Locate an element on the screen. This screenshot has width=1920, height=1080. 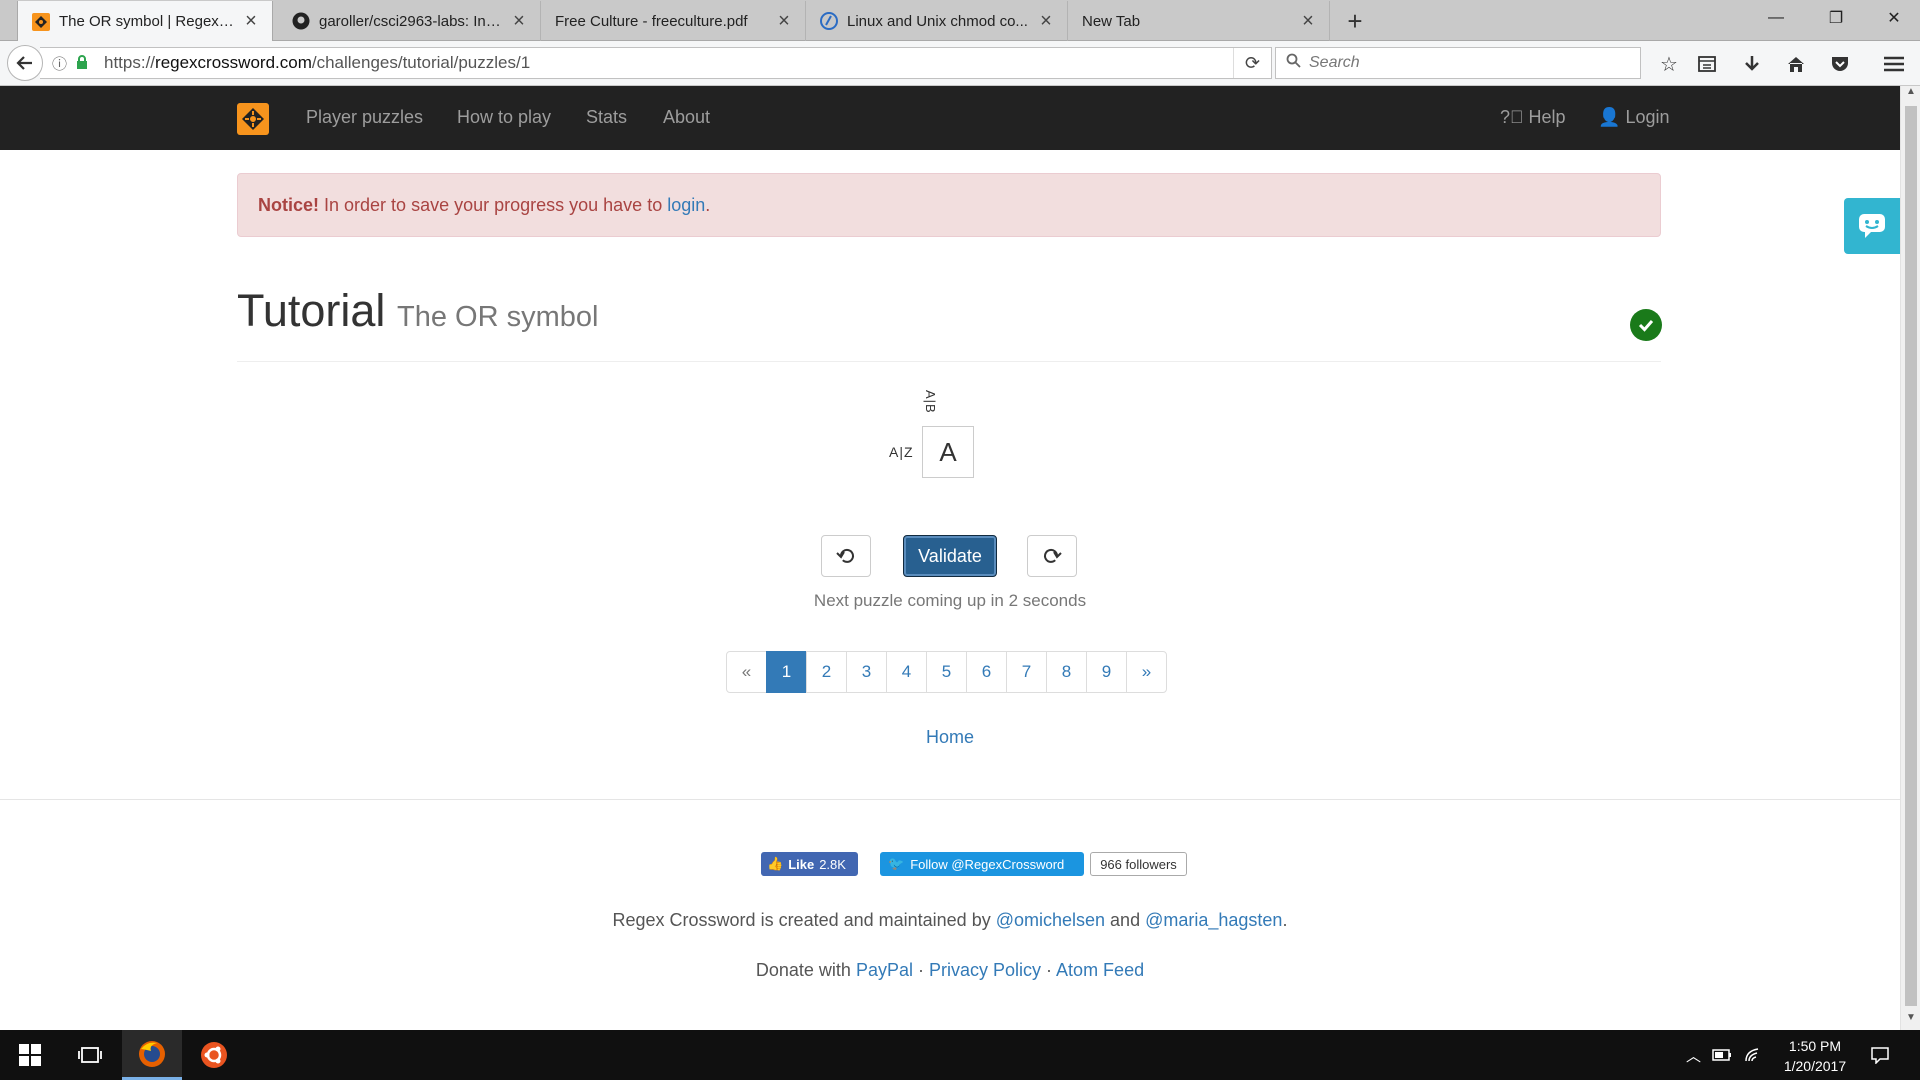
info-icon: ⓘ is located at coordinates (62, 63).